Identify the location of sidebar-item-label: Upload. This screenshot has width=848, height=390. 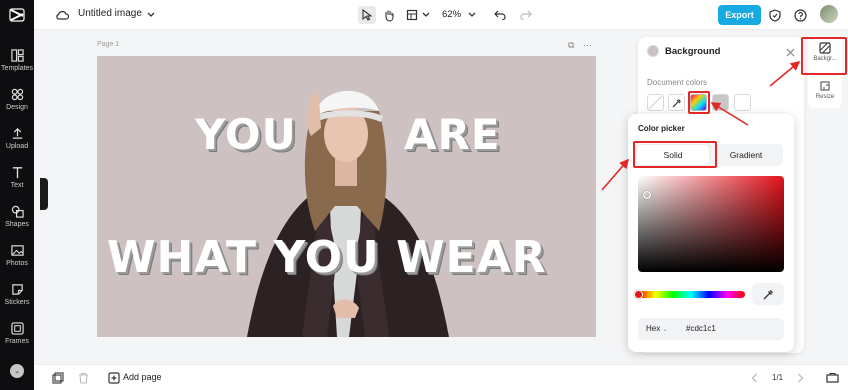
(17, 146).